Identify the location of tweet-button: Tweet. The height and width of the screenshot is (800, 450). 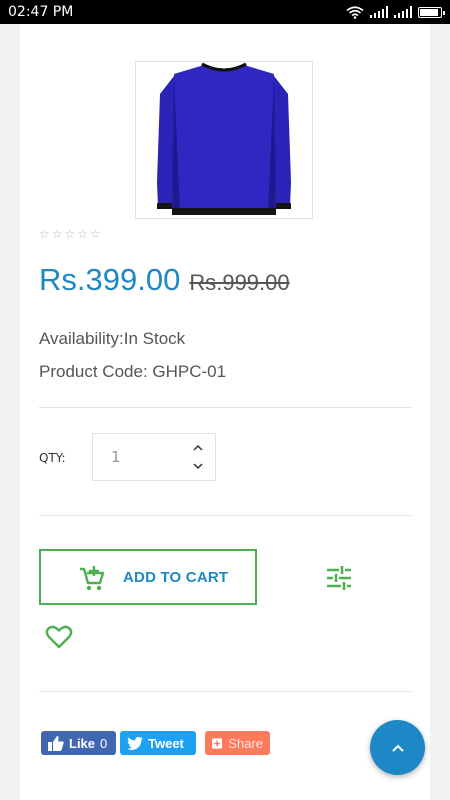
(158, 743).